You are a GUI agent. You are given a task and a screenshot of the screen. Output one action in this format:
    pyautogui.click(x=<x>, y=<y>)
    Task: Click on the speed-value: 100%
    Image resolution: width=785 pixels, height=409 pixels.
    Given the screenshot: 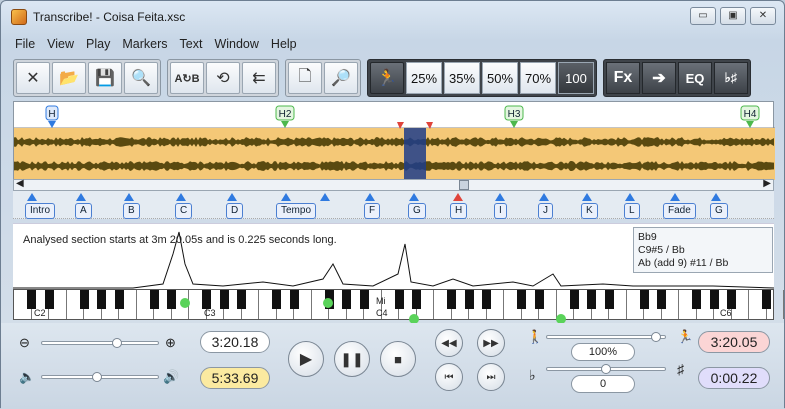 What is the action you would take?
    pyautogui.click(x=603, y=352)
    